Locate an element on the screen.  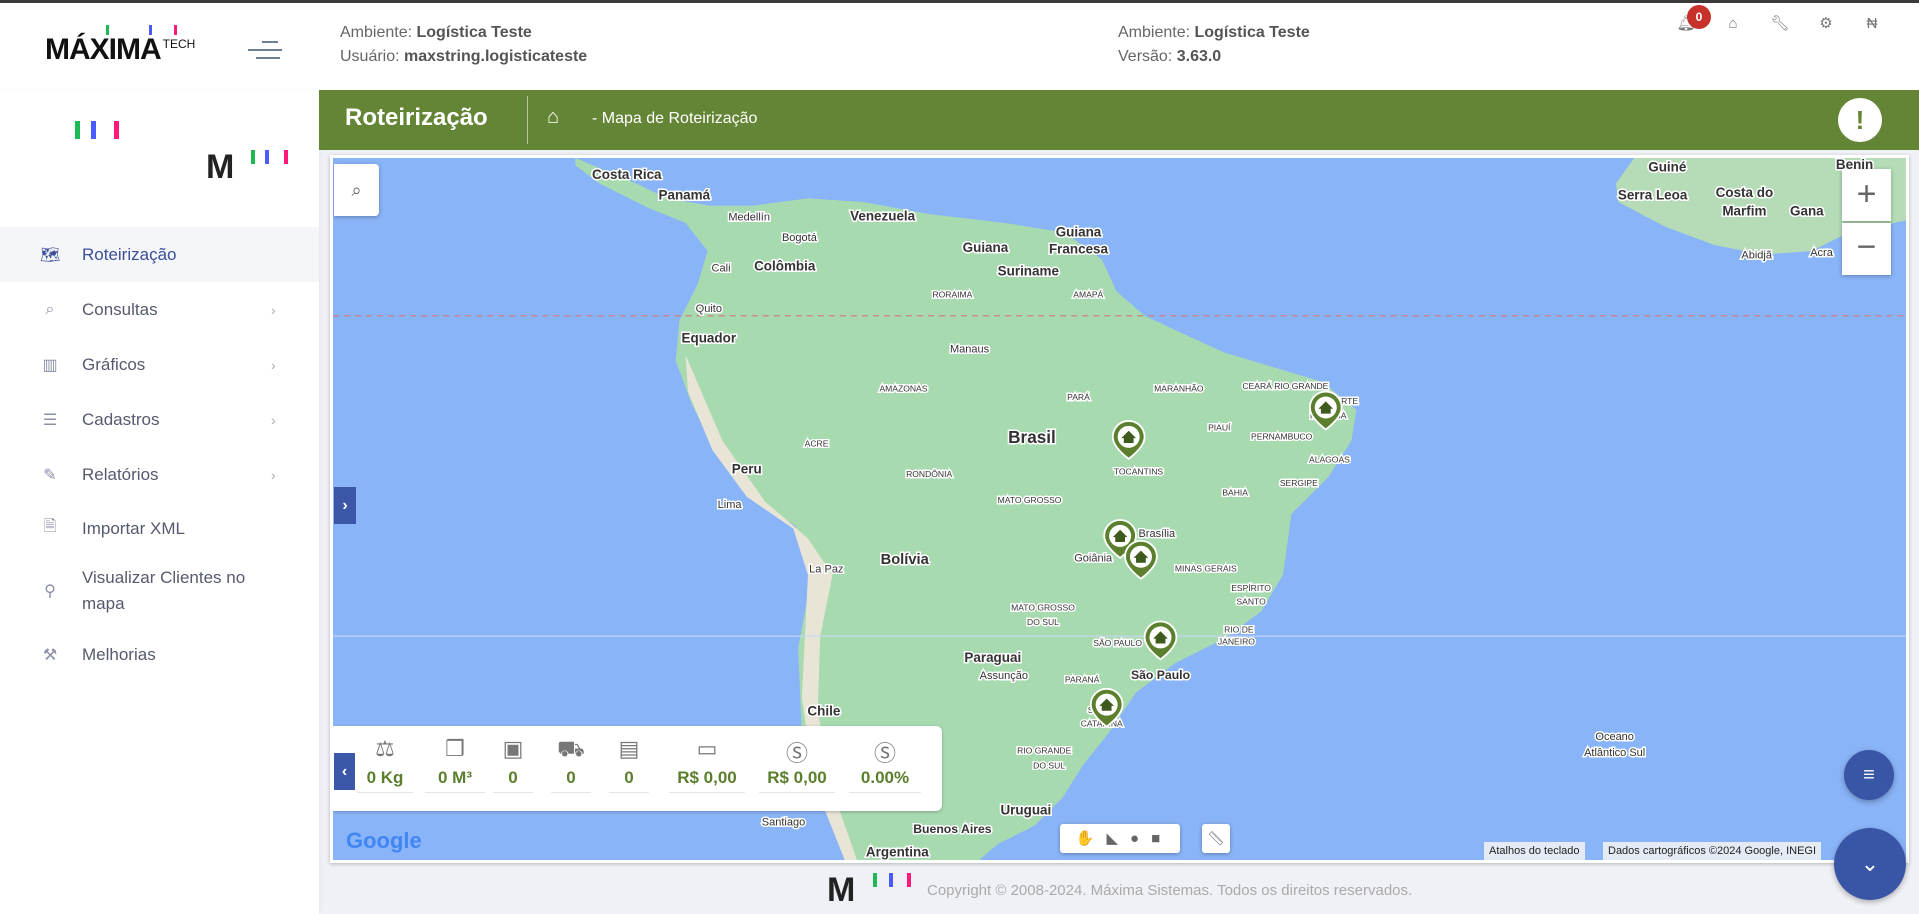
collapse-panel-button: ‹ is located at coordinates (344, 771).